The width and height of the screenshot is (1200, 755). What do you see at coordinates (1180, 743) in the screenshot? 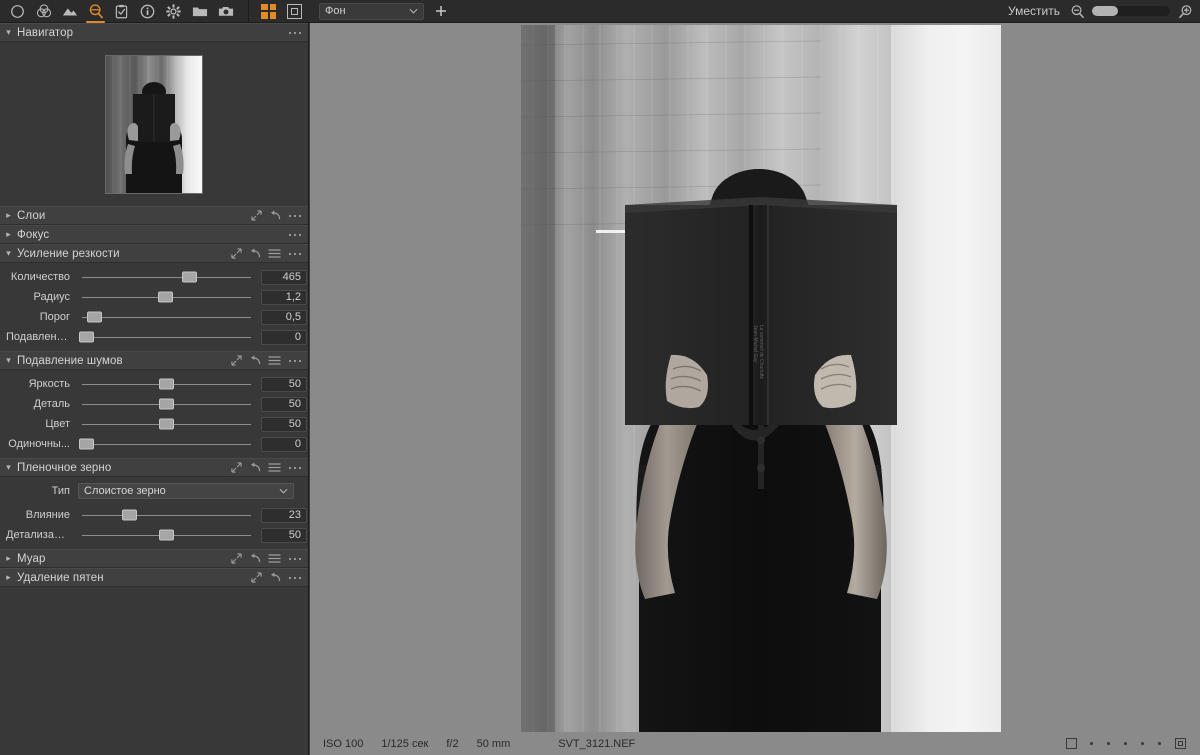
I see `grid-overlay-icon` at bounding box center [1180, 743].